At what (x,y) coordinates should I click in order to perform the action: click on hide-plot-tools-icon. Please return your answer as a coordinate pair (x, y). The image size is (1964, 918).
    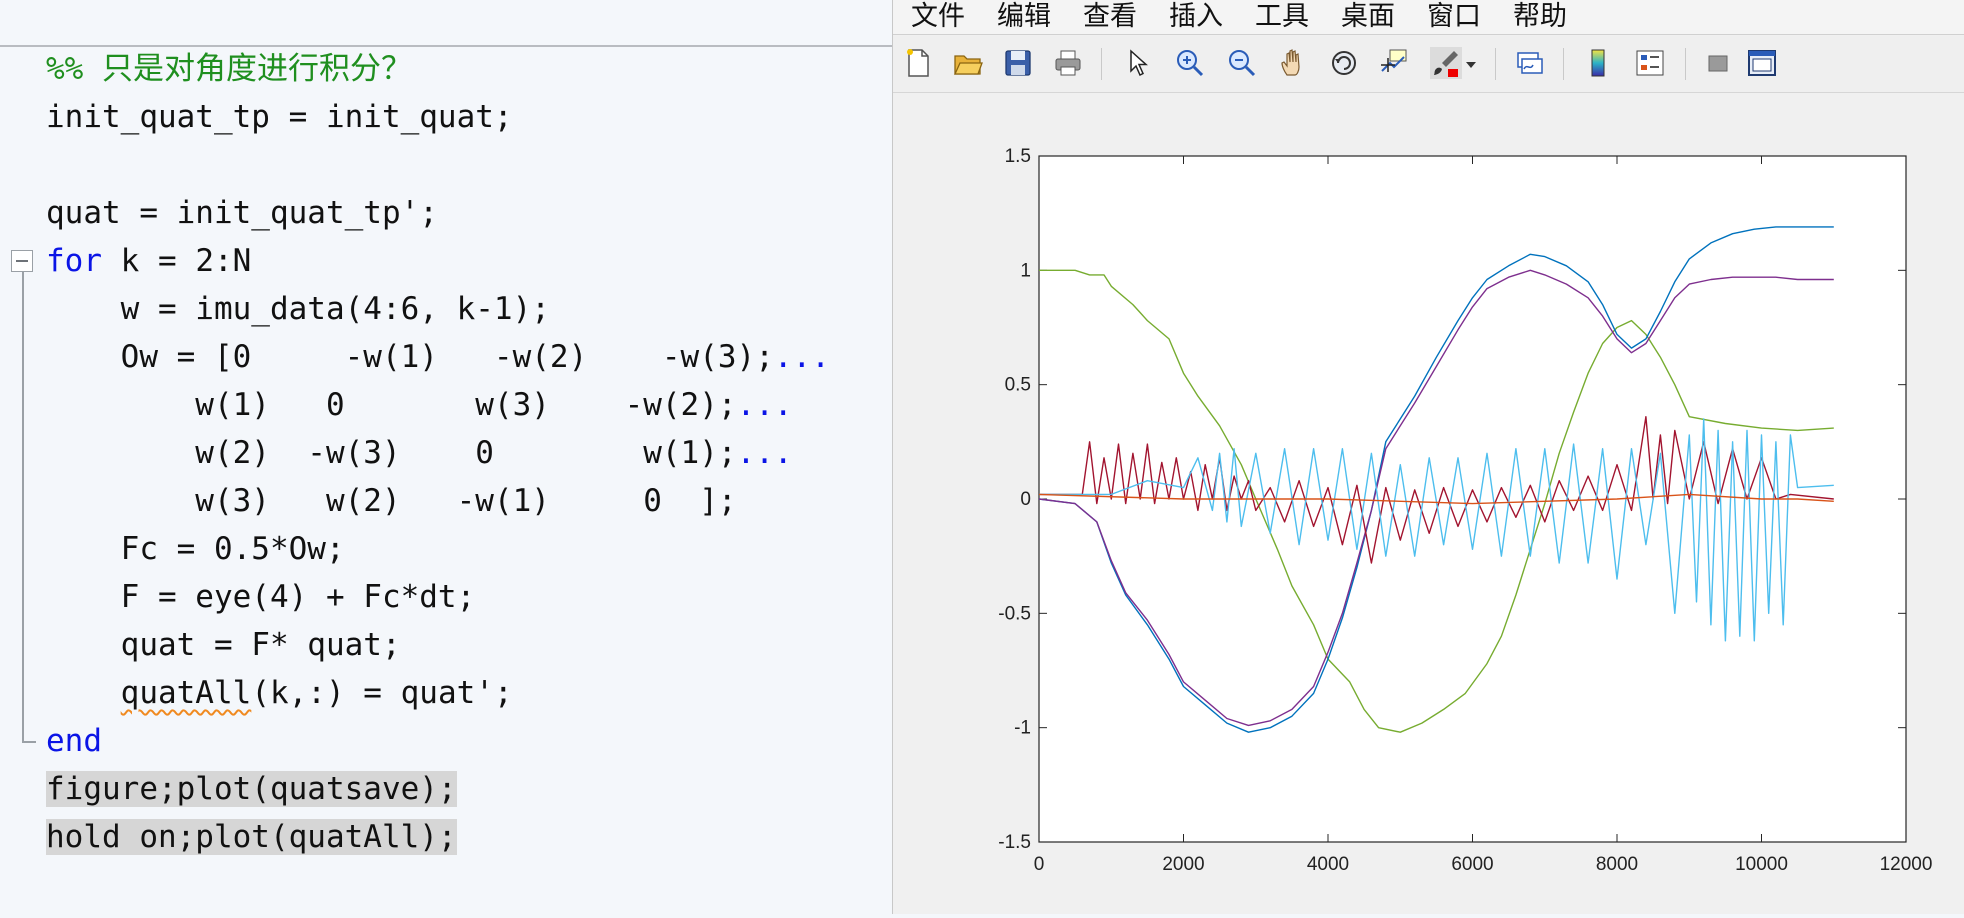
    Looking at the image, I should click on (1718, 63).